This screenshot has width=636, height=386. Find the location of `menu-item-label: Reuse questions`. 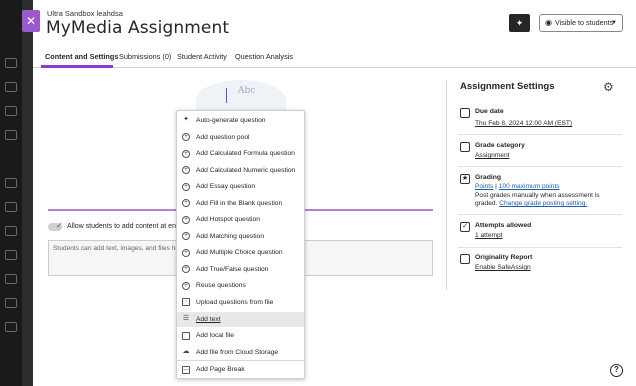

menu-item-label: Reuse questions is located at coordinates (221, 285).